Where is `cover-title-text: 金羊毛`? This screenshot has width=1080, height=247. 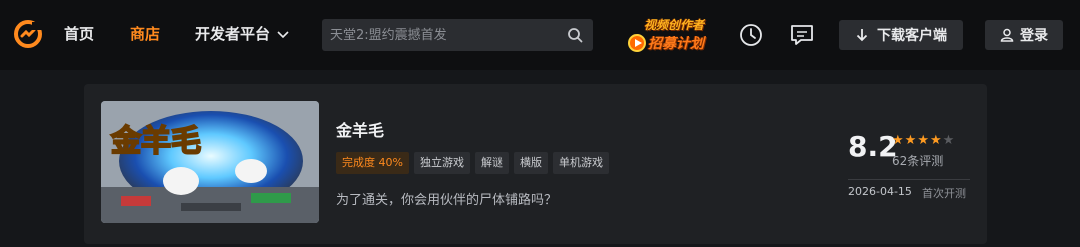 cover-title-text: 金羊毛 is located at coordinates (155, 141).